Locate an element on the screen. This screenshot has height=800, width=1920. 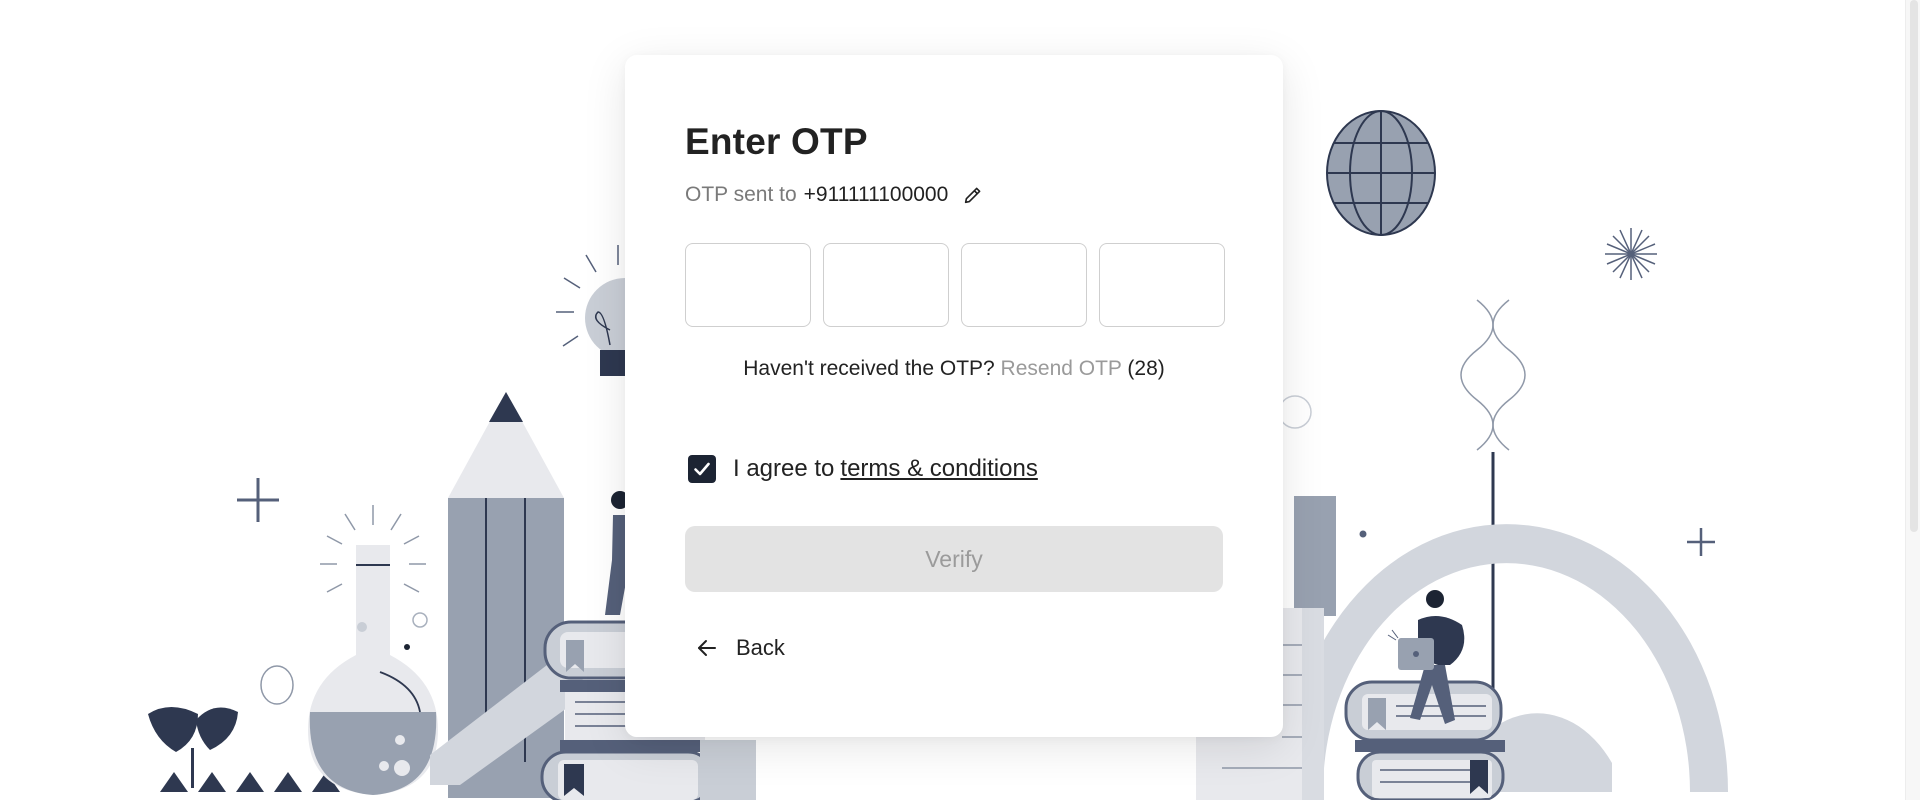
verify-button: Verify is located at coordinates (954, 559).